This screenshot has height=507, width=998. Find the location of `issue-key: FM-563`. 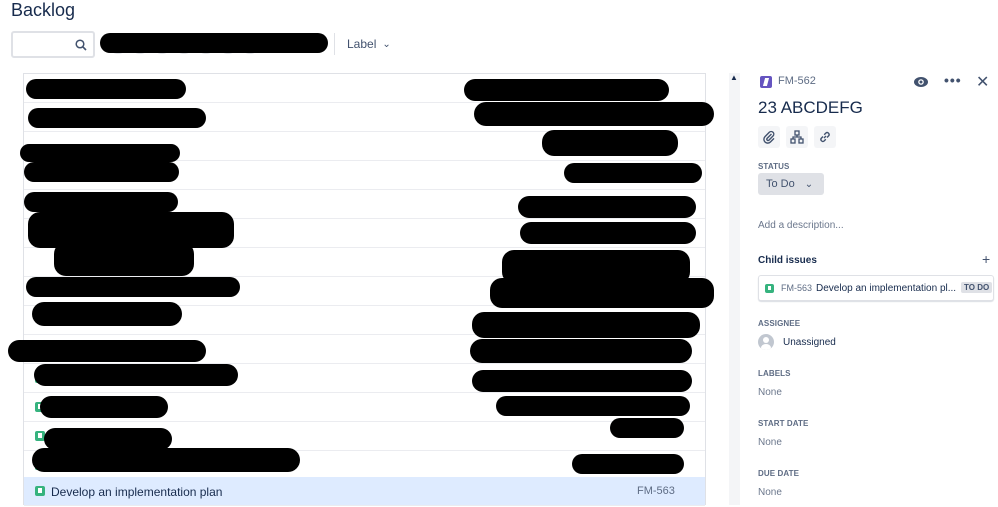

issue-key: FM-563 is located at coordinates (656, 491).